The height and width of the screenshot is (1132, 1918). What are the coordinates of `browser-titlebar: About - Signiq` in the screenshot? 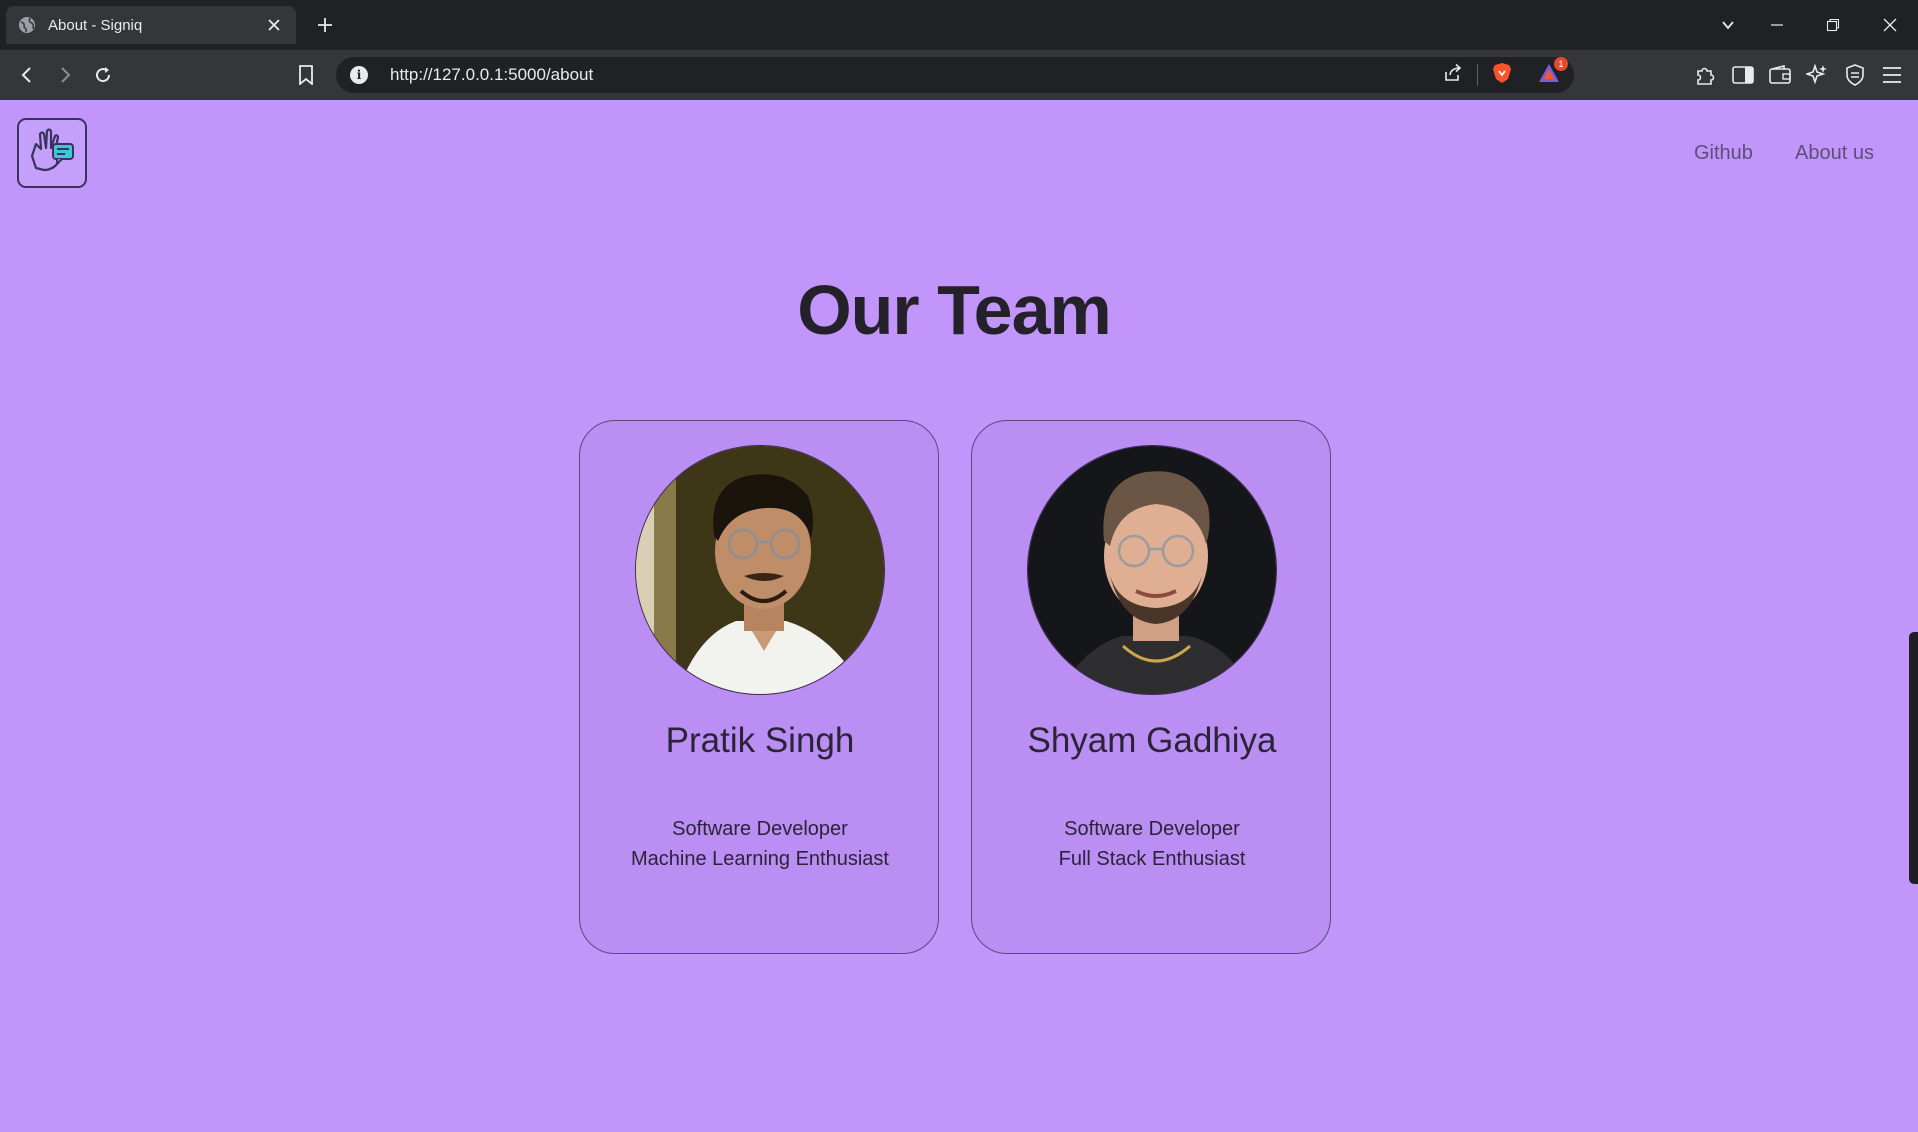 It's located at (959, 25).